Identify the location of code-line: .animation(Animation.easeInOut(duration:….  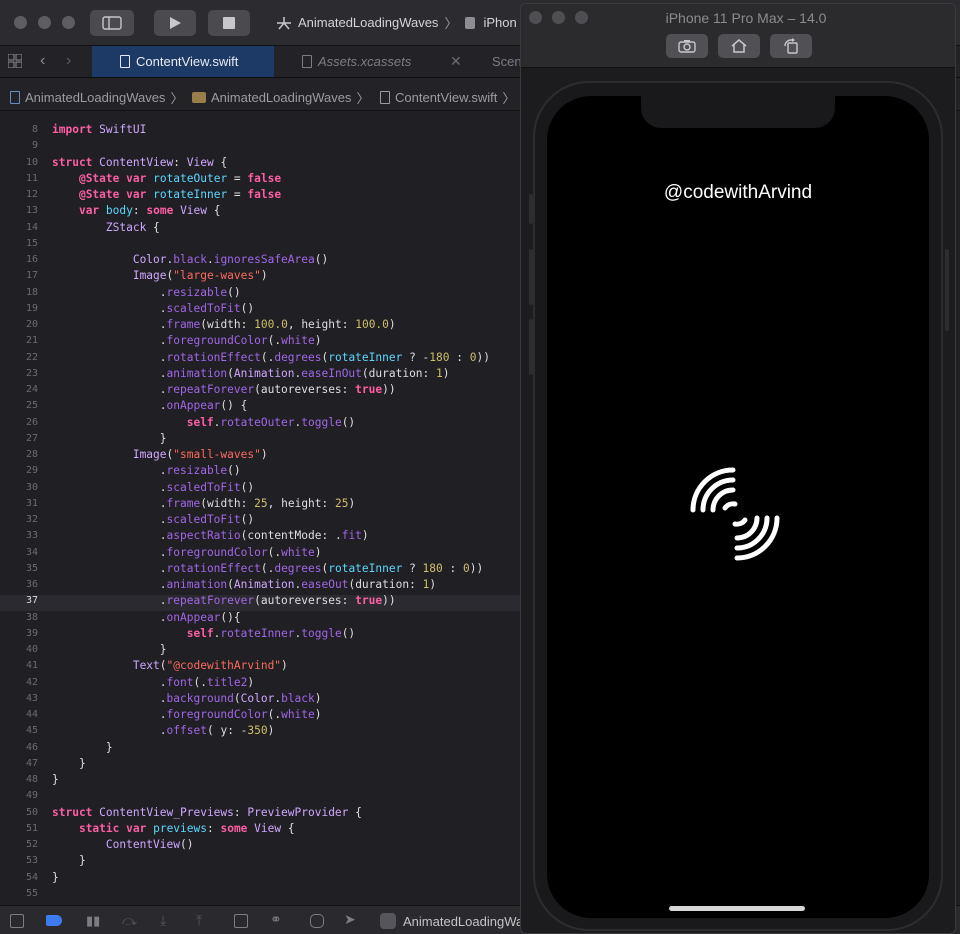
(251, 374).